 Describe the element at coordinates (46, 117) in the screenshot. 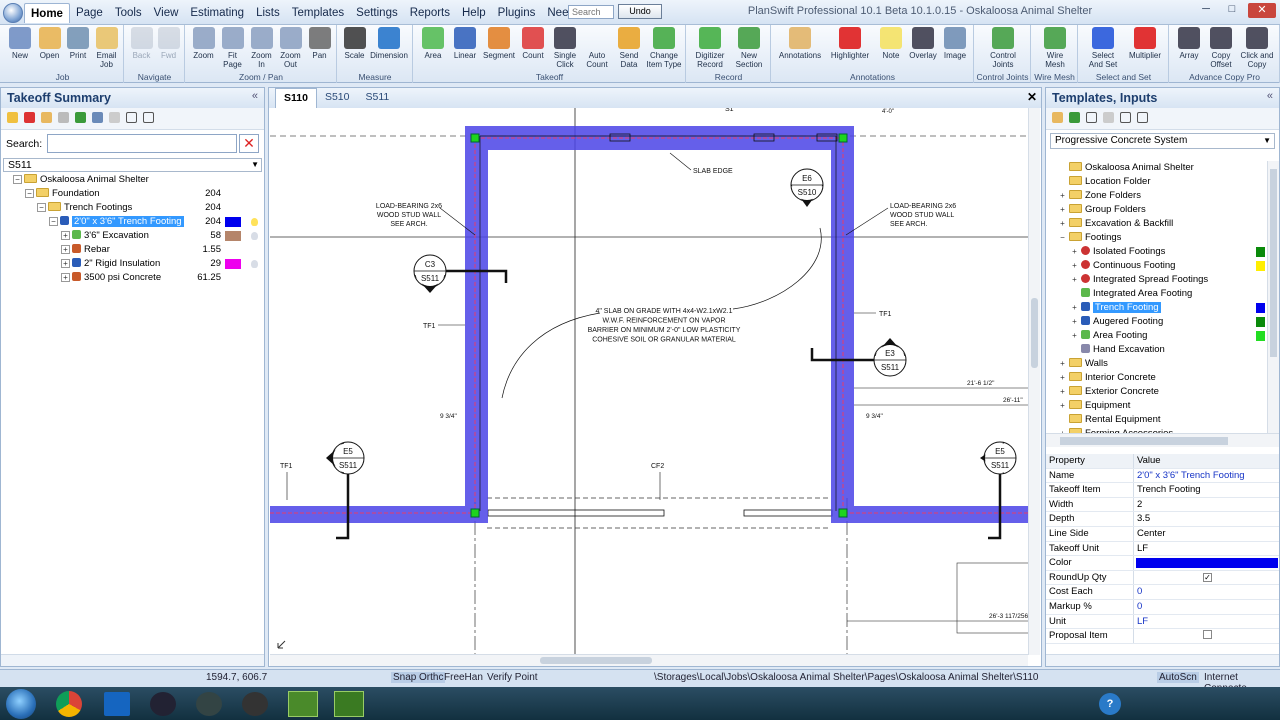

I see `open-icon` at that location.